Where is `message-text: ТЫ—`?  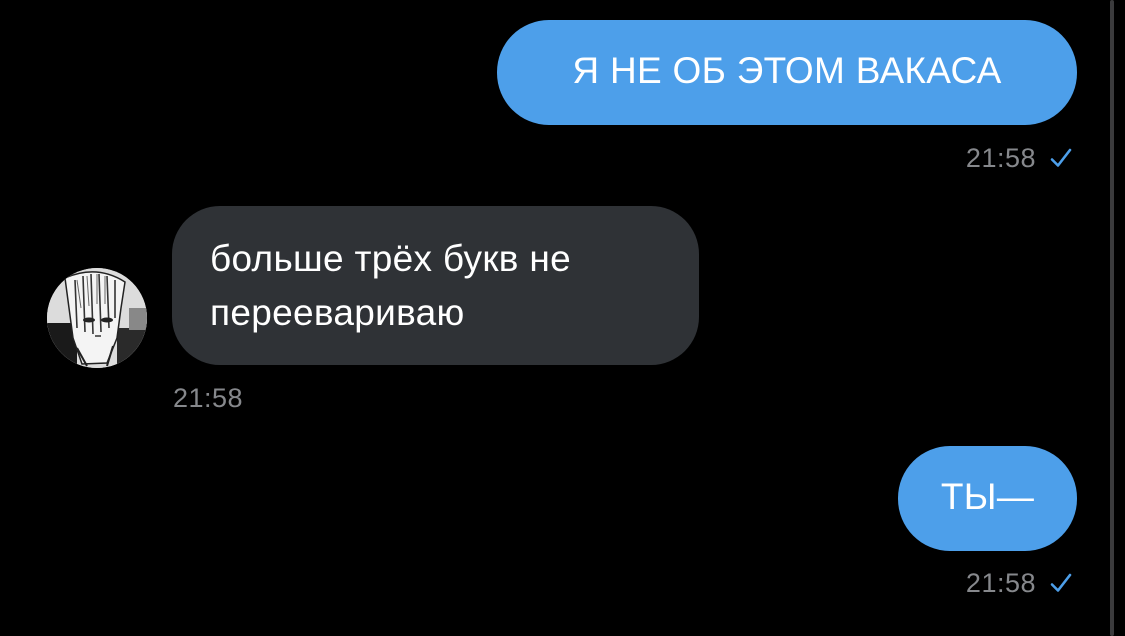
message-text: ТЫ— is located at coordinates (987, 496).